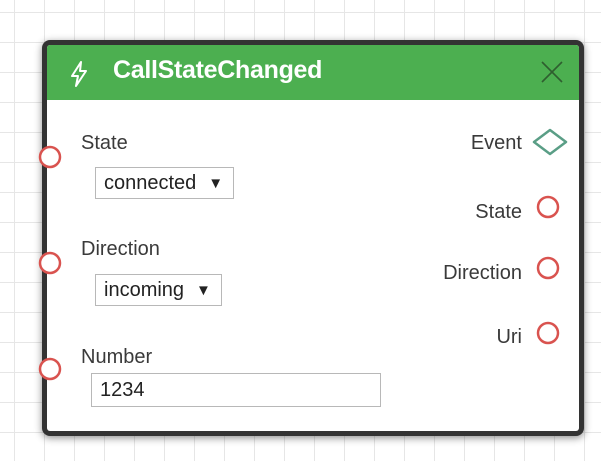 The height and width of the screenshot is (461, 601). I want to click on number-field-value: 1234, so click(122, 389).